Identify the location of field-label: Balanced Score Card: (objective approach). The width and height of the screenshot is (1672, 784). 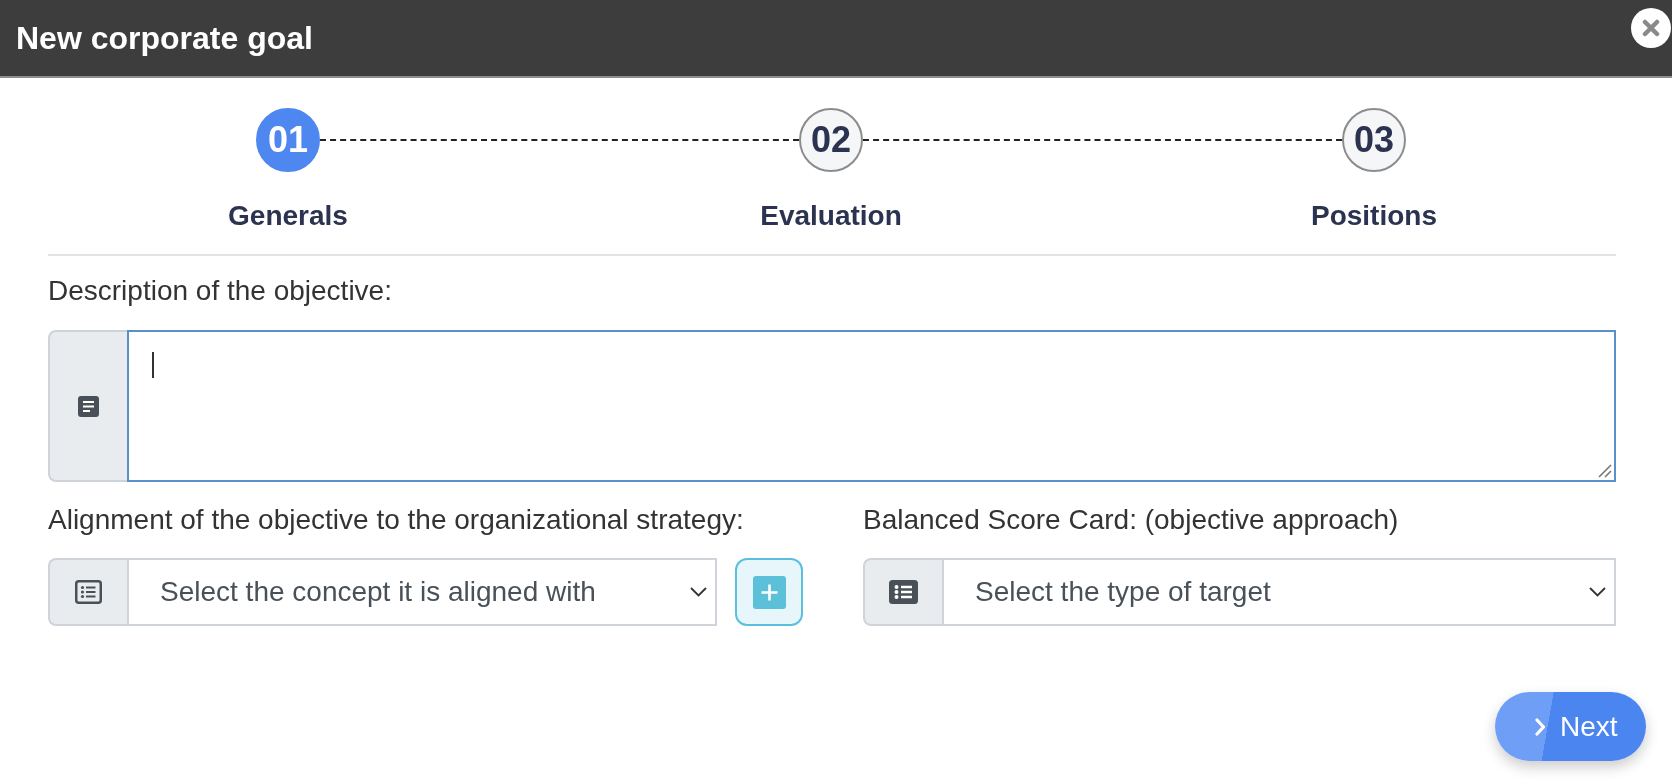
(1131, 520).